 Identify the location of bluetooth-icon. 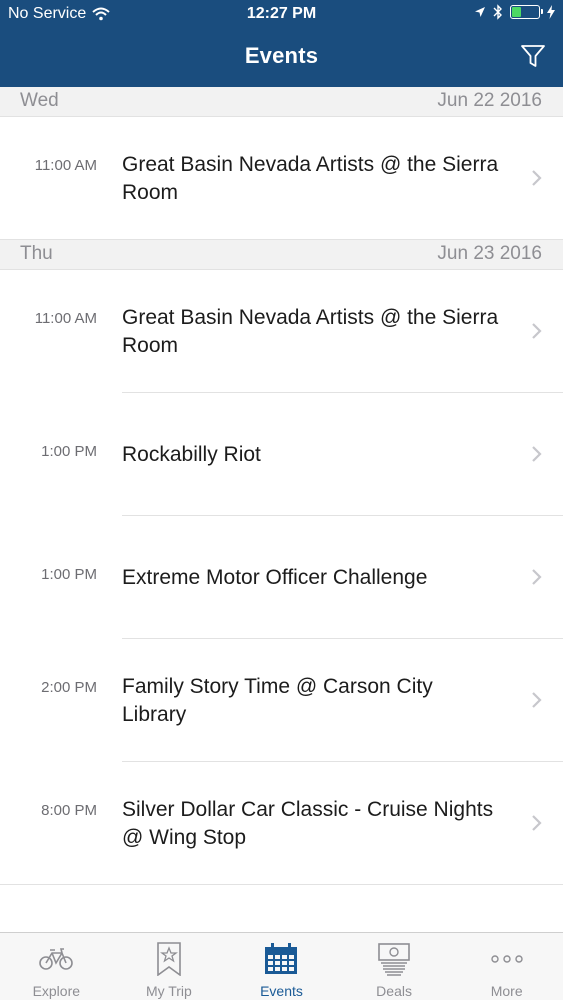
(497, 12).